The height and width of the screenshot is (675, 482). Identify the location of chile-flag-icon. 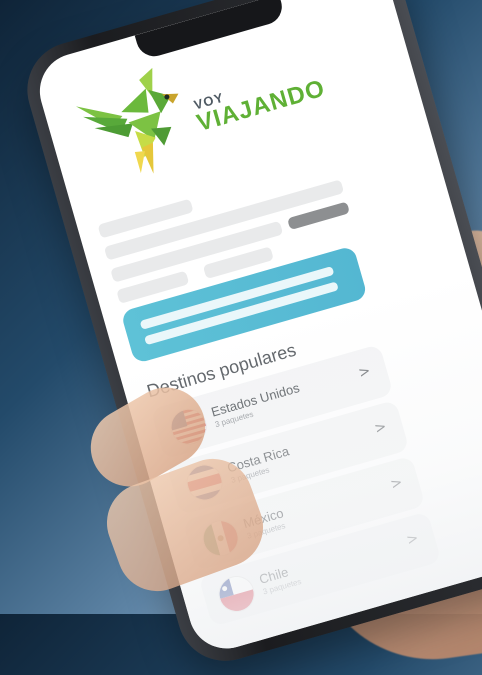
(236, 594).